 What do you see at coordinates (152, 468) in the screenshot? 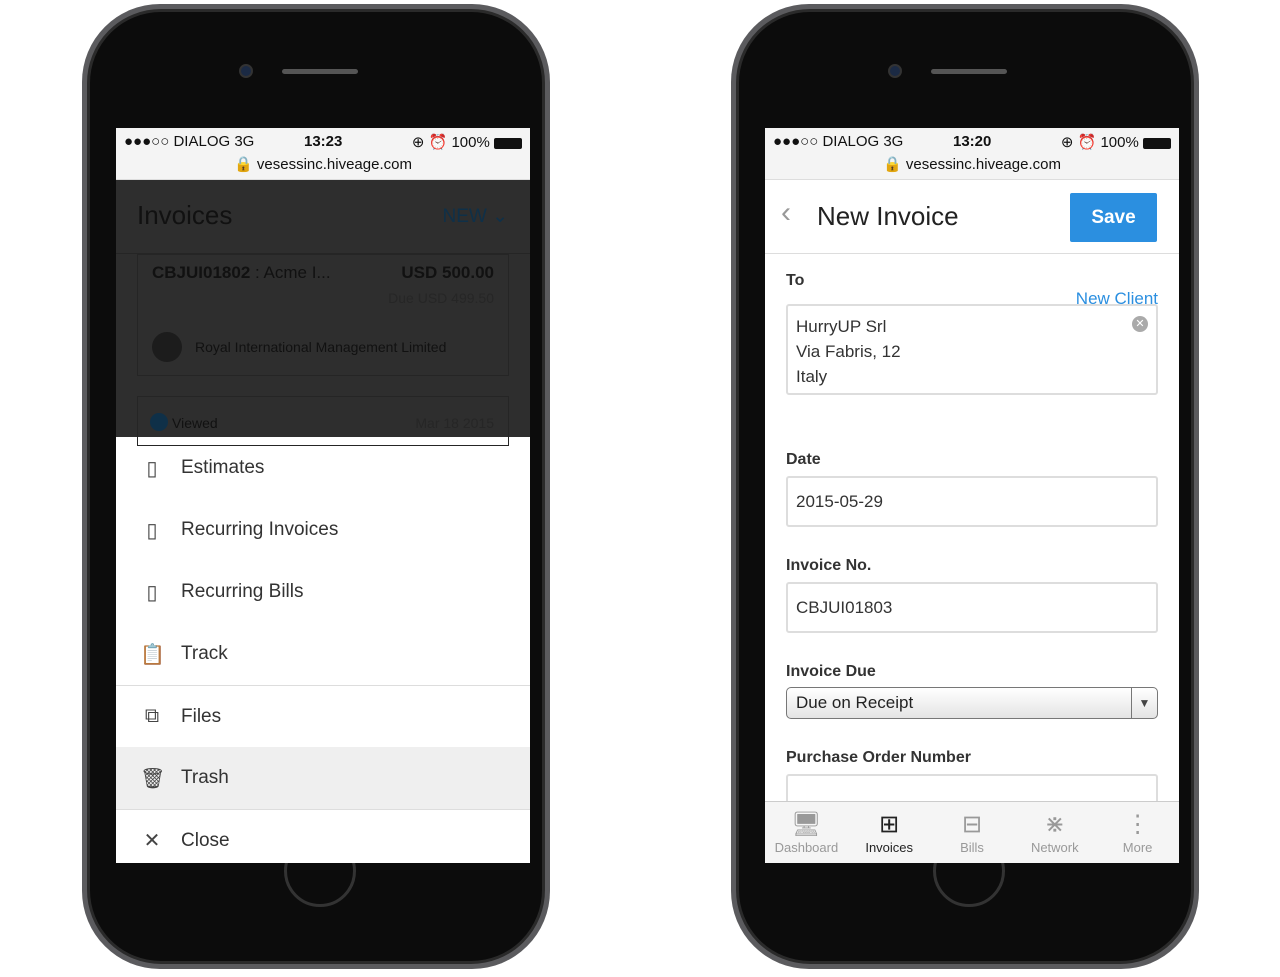
I see `estimate-icon: ▯` at bounding box center [152, 468].